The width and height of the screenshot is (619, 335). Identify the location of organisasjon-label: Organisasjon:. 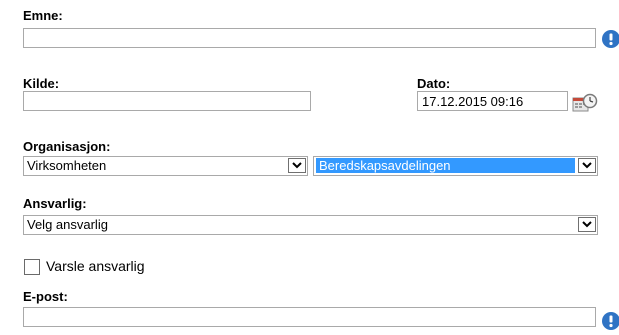
(67, 146).